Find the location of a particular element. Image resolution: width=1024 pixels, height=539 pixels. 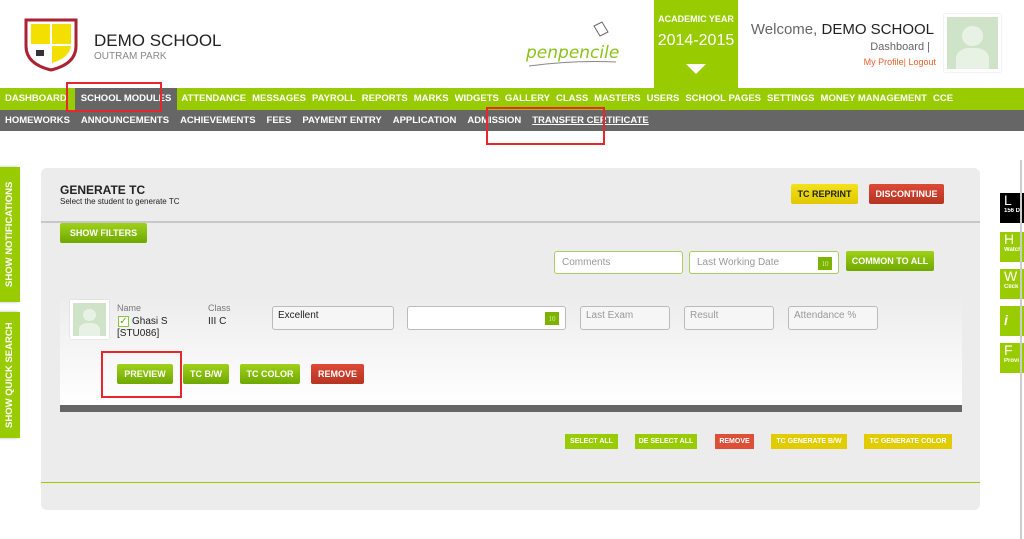

student-class: III C is located at coordinates (217, 321).